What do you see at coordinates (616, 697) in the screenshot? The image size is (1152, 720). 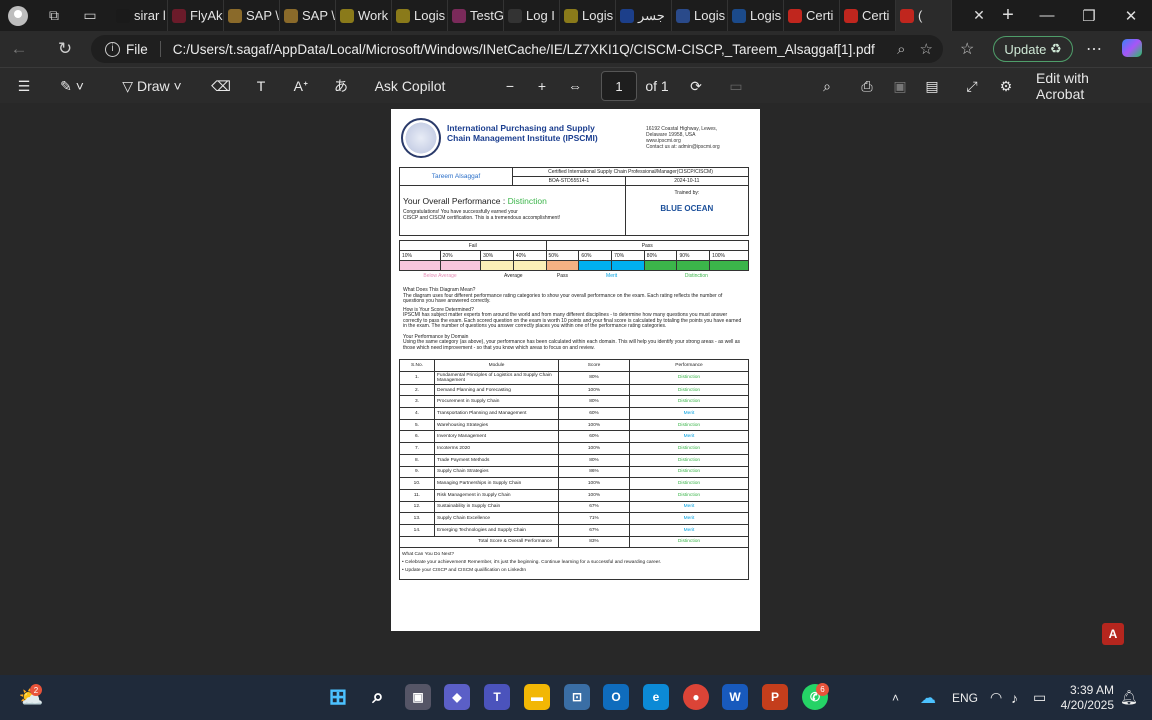 I see `outlook-icon: O` at bounding box center [616, 697].